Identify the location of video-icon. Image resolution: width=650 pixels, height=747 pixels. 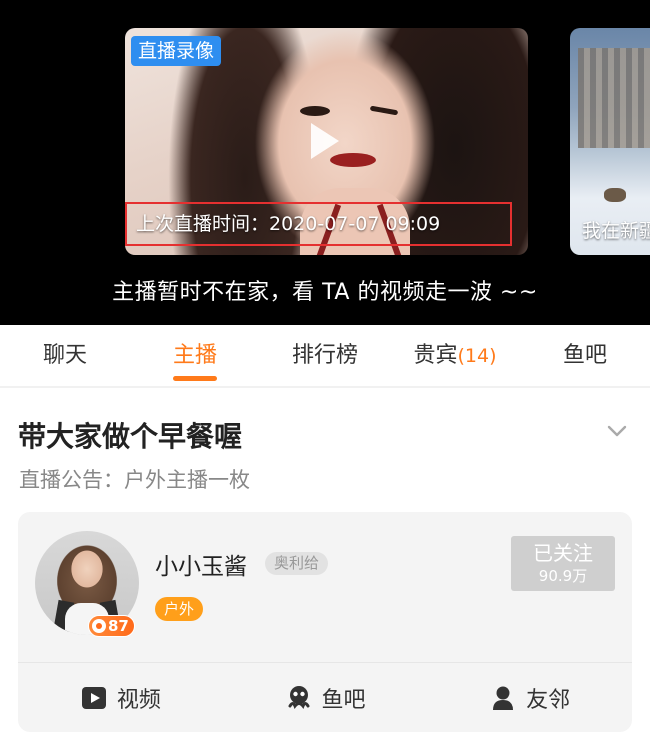
(93, 697).